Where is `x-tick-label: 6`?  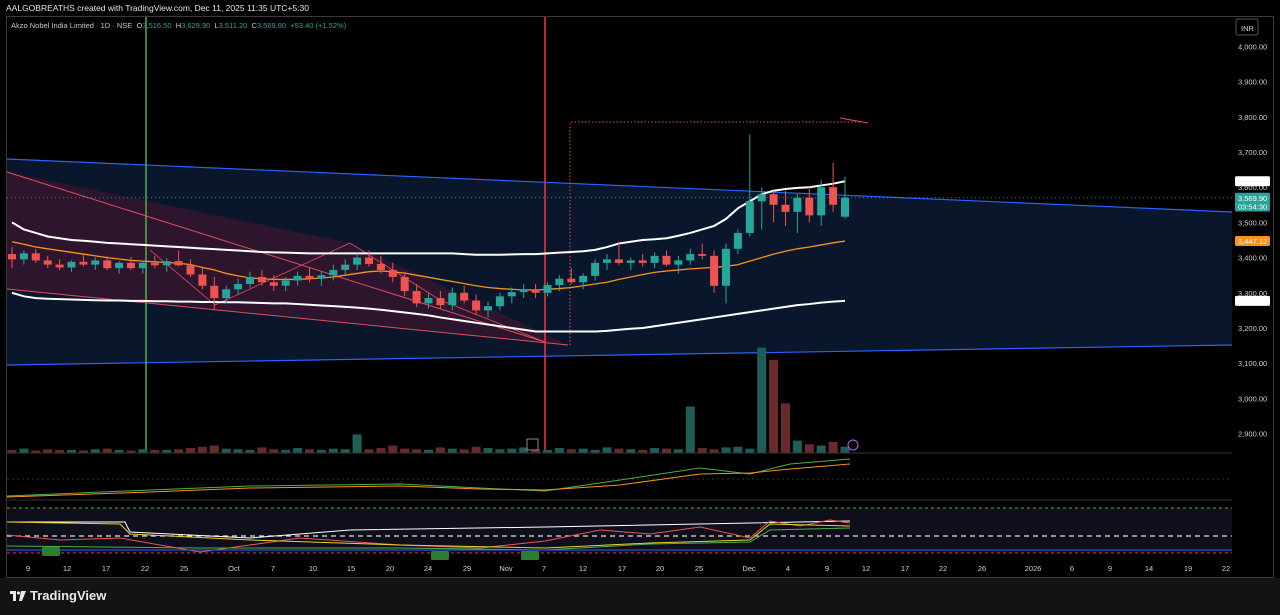 x-tick-label: 6 is located at coordinates (1072, 568).